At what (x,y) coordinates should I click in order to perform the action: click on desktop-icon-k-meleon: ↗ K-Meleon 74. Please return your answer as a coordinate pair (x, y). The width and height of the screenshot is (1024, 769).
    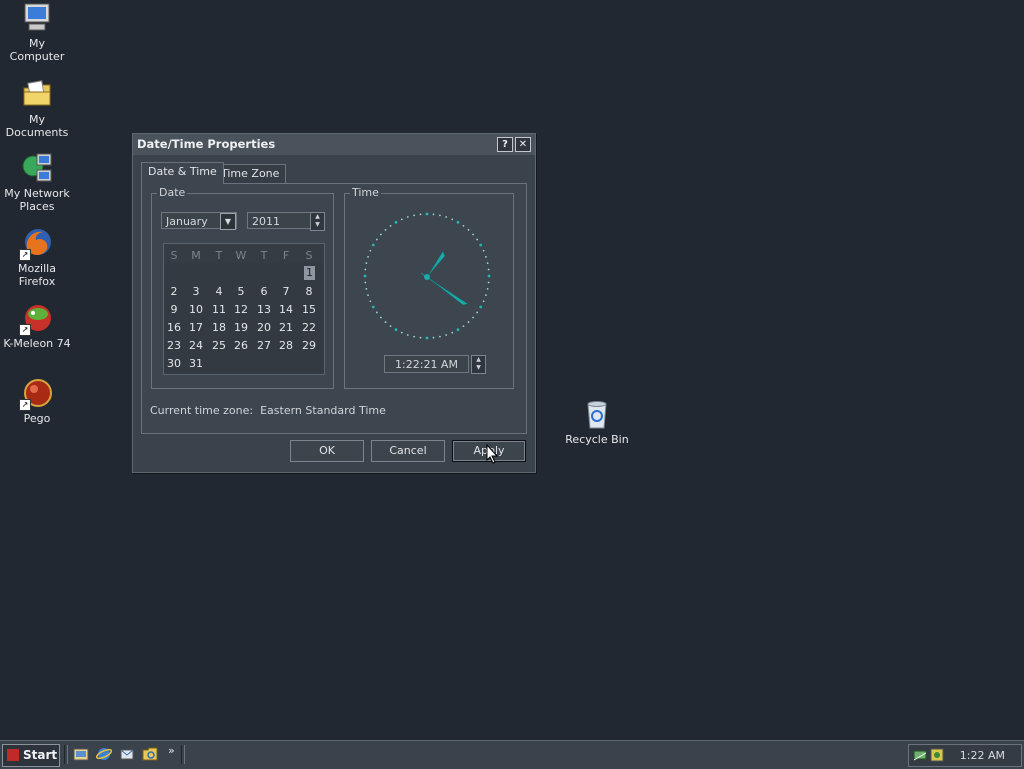
    Looking at the image, I should click on (37, 326).